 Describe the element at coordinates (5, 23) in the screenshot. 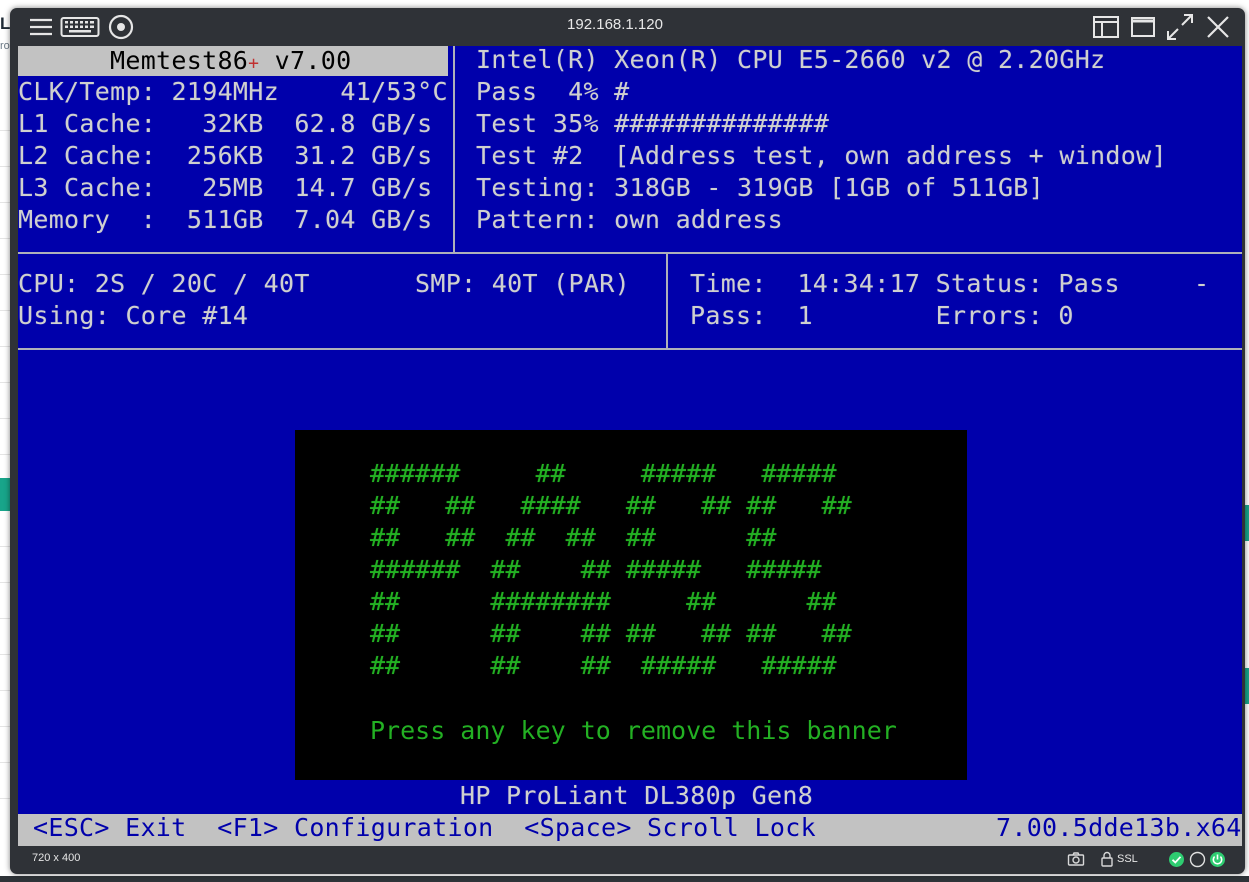

I see `background-logo: L` at that location.